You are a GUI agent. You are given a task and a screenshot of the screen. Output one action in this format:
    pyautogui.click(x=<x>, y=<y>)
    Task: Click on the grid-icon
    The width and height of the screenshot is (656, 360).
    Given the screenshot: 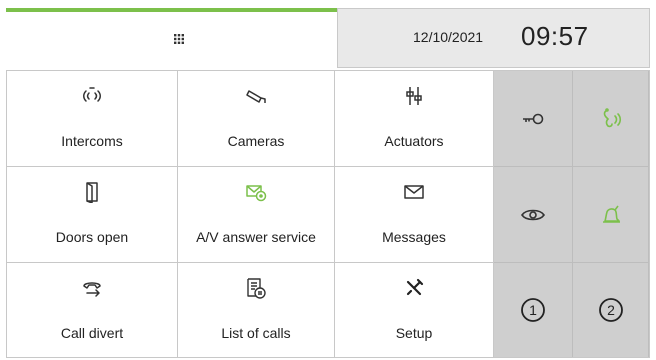 What is the action you would take?
    pyautogui.click(x=179, y=39)
    